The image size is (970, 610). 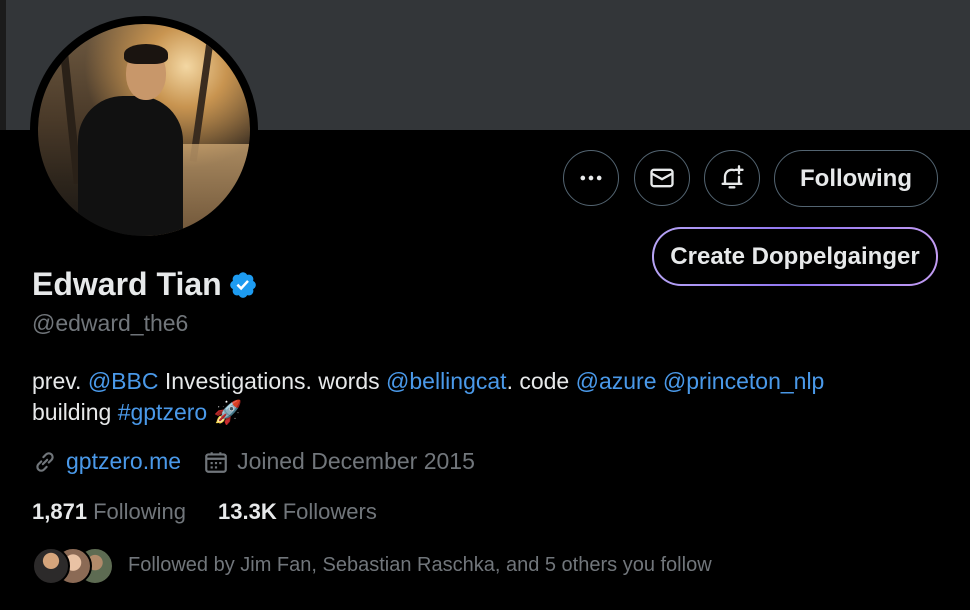 I want to click on doppelgainger-button-label: Create Doppelgainger, so click(x=795, y=256).